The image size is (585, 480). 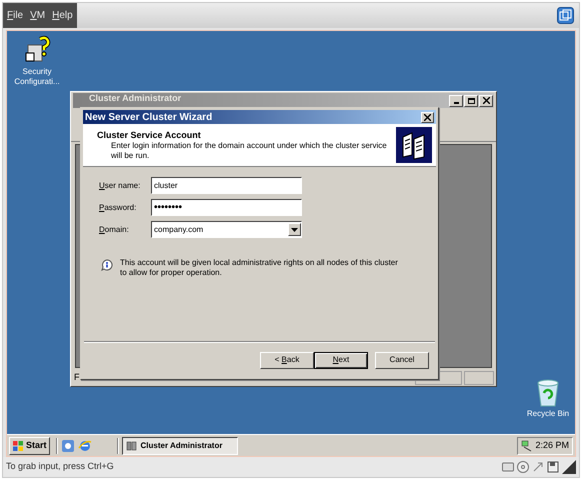 I want to click on back-button: < Back, so click(x=287, y=360).